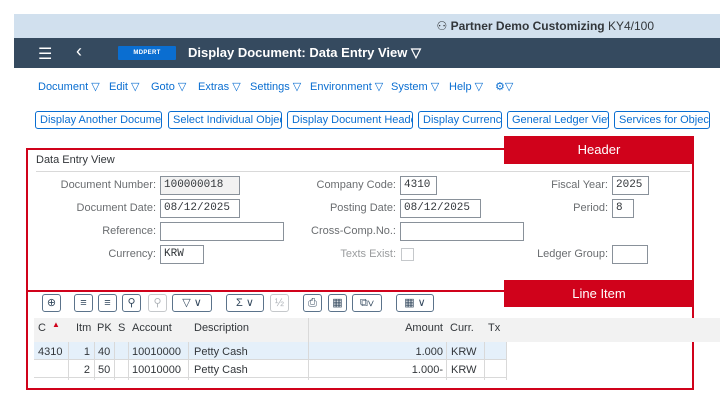 This screenshot has width=720, height=404. I want to click on details-icon: ⊕, so click(51, 303).